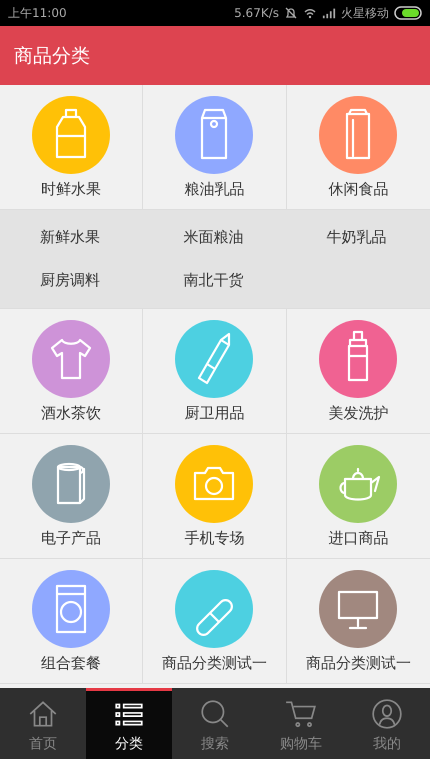  What do you see at coordinates (291, 13) in the screenshot?
I see `alarm-off-icon` at bounding box center [291, 13].